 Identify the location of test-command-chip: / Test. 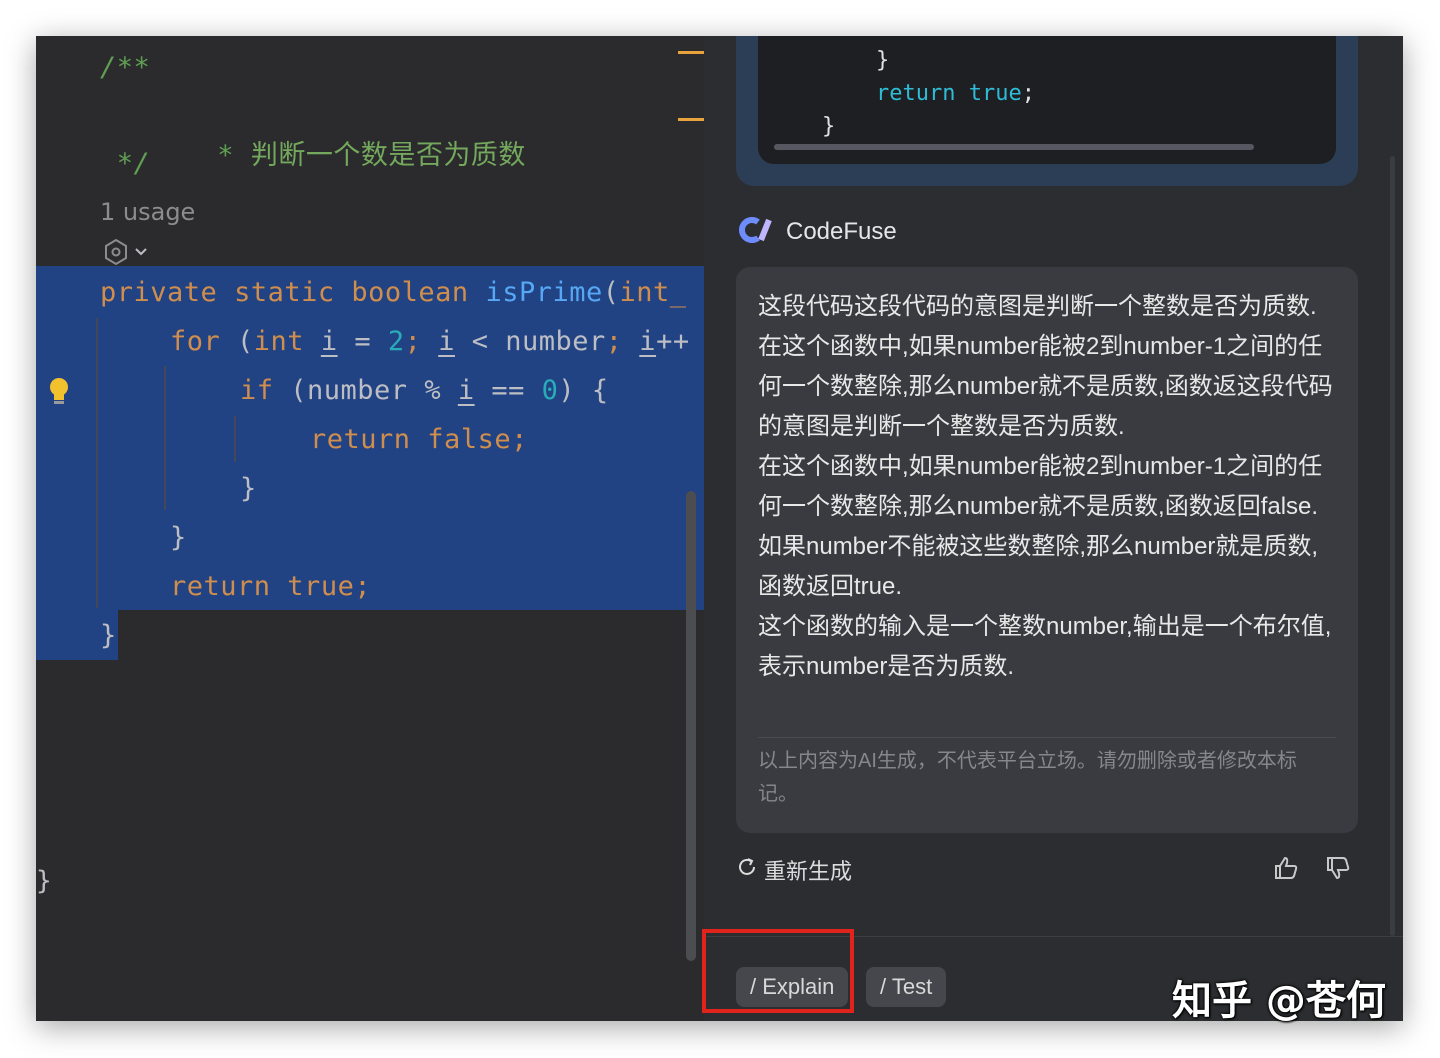
(906, 987).